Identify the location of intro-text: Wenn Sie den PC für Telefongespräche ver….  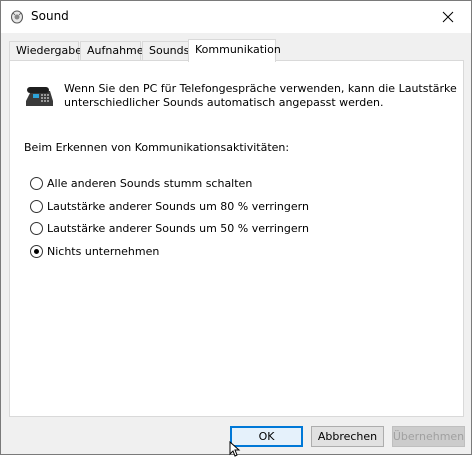
(260, 95).